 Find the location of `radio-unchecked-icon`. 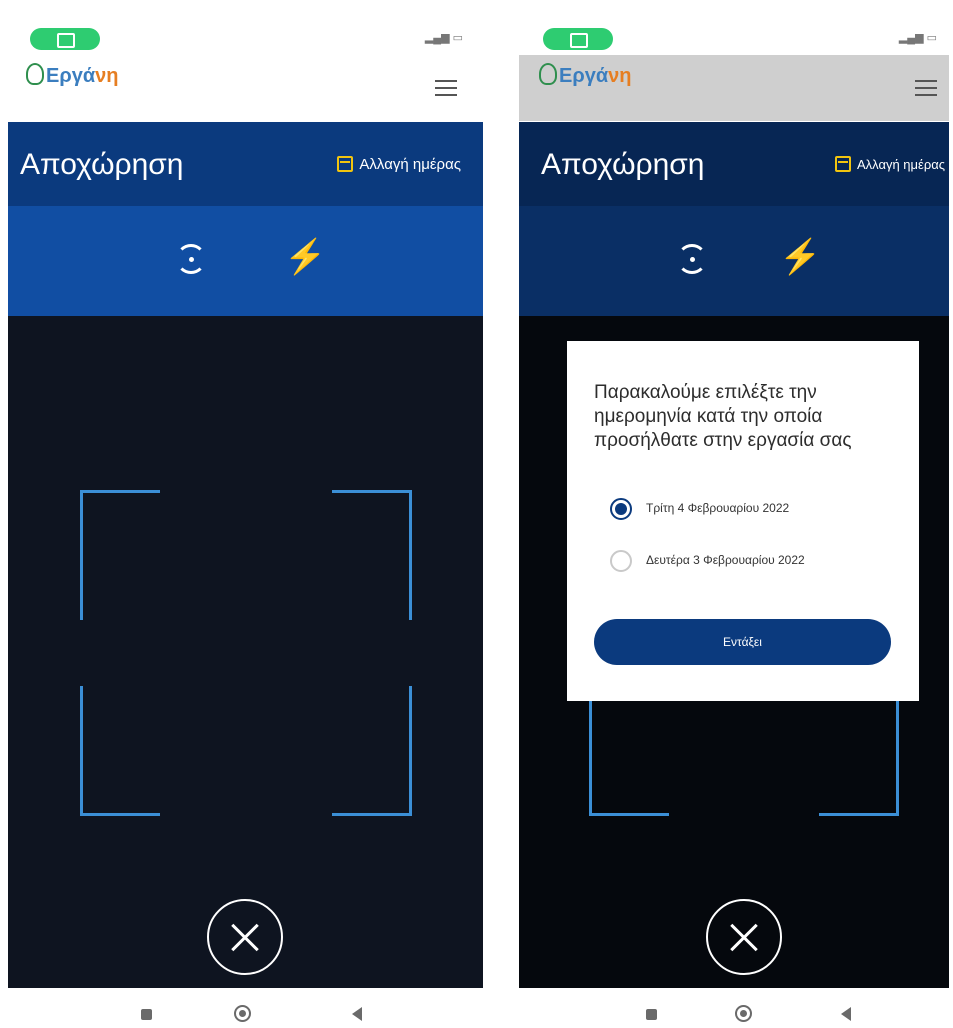

radio-unchecked-icon is located at coordinates (621, 561).